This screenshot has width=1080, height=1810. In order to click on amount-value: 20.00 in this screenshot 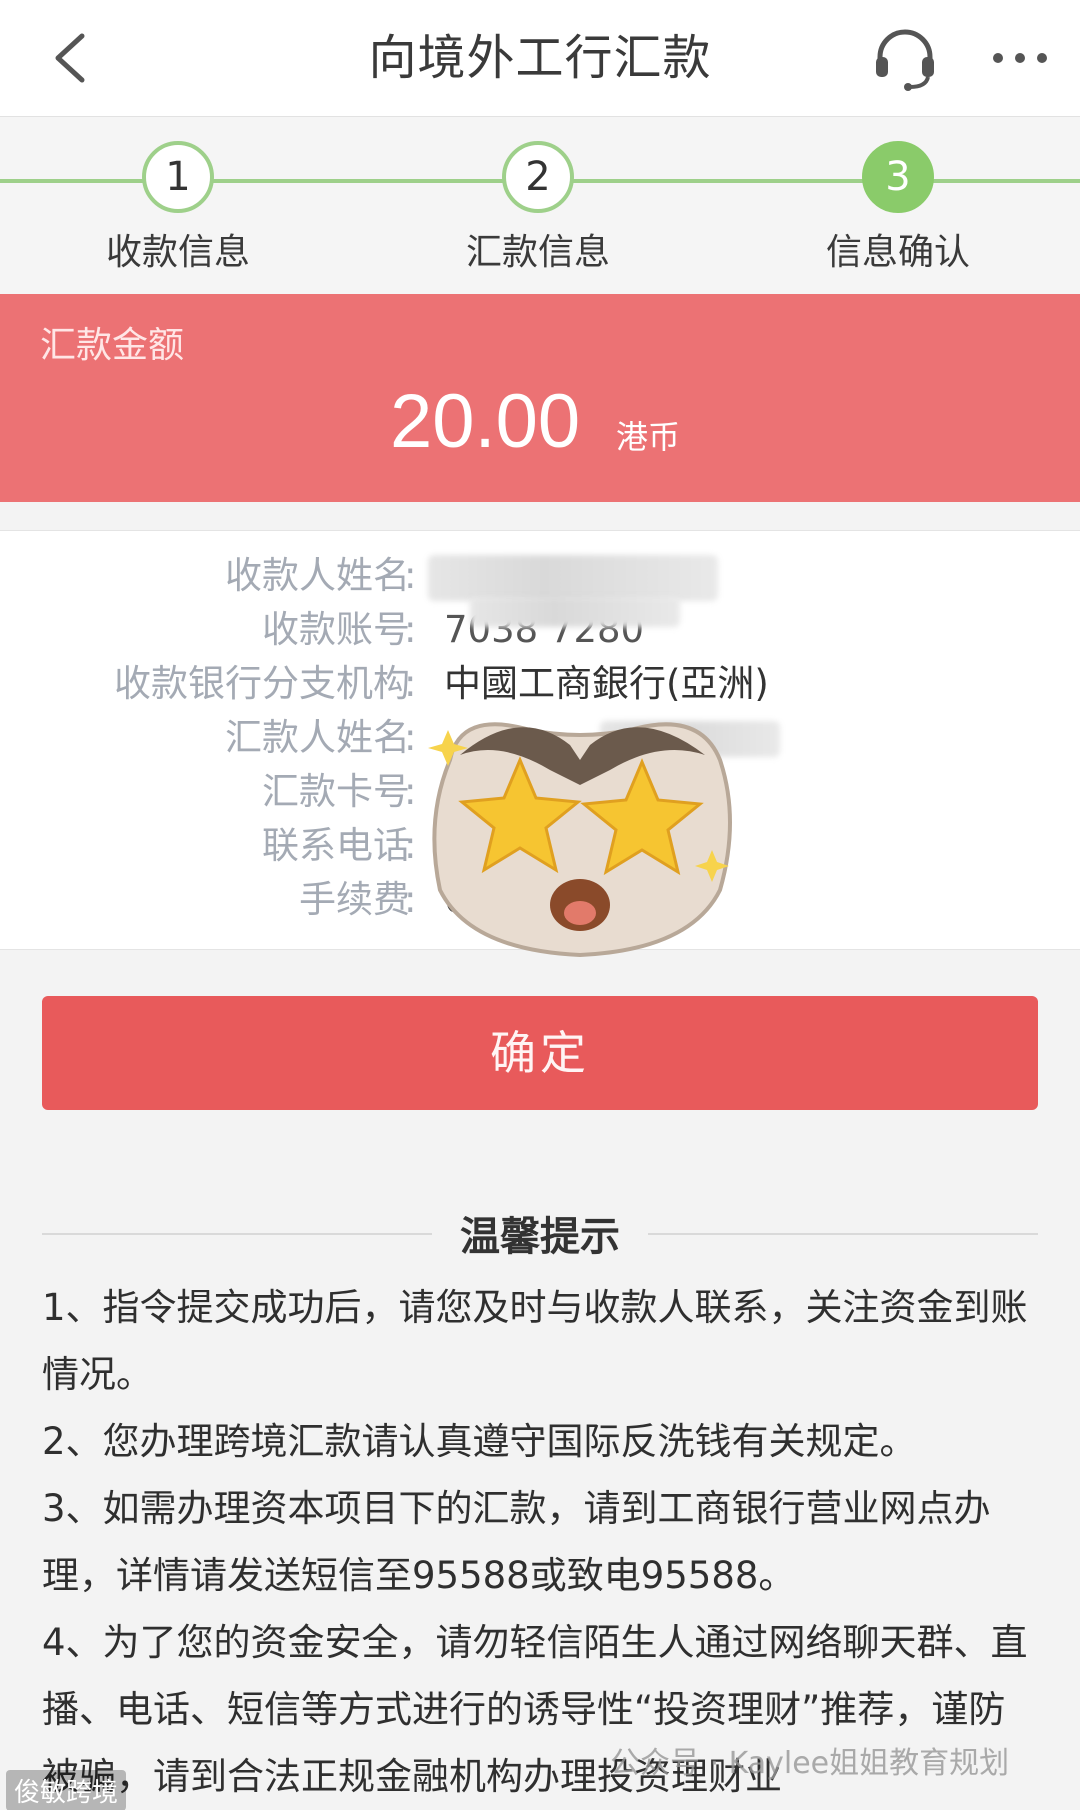, I will do `click(485, 421)`.